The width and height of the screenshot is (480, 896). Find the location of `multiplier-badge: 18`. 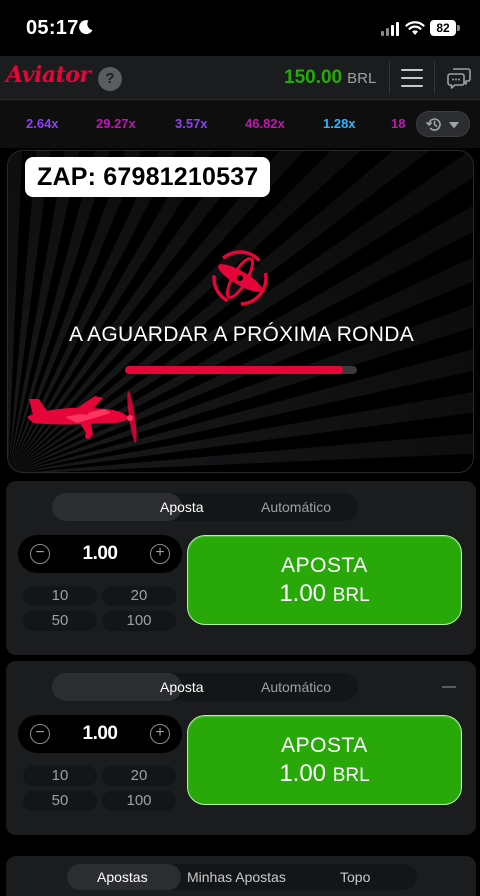

multiplier-badge: 18 is located at coordinates (398, 123).